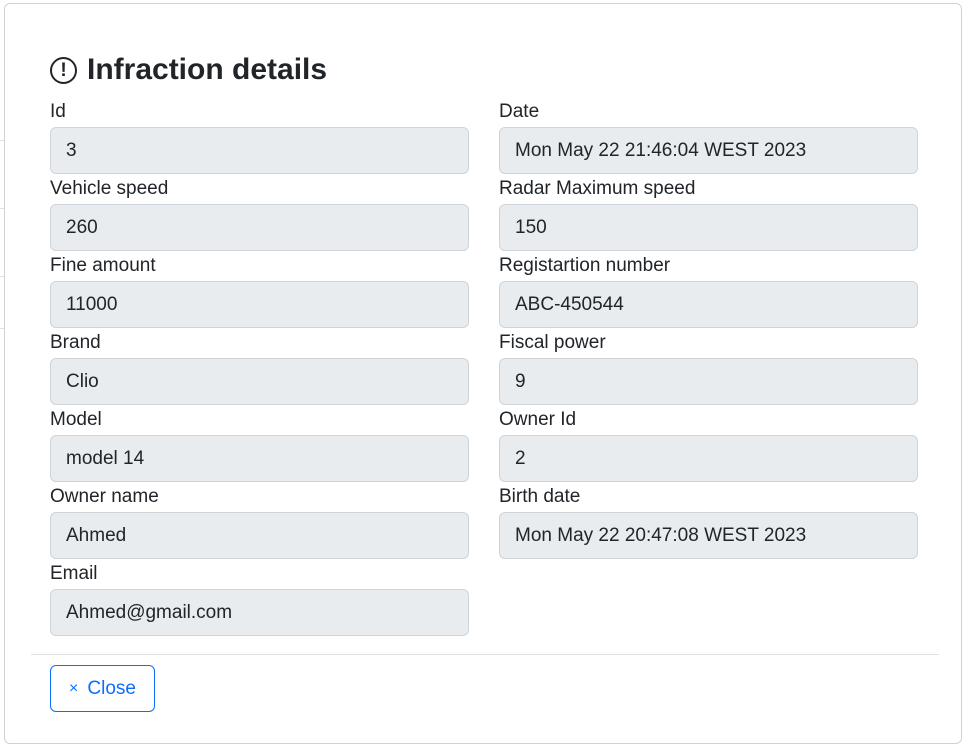  I want to click on radar-max-speed-field: Radar Maximum speed 150, so click(708, 214).